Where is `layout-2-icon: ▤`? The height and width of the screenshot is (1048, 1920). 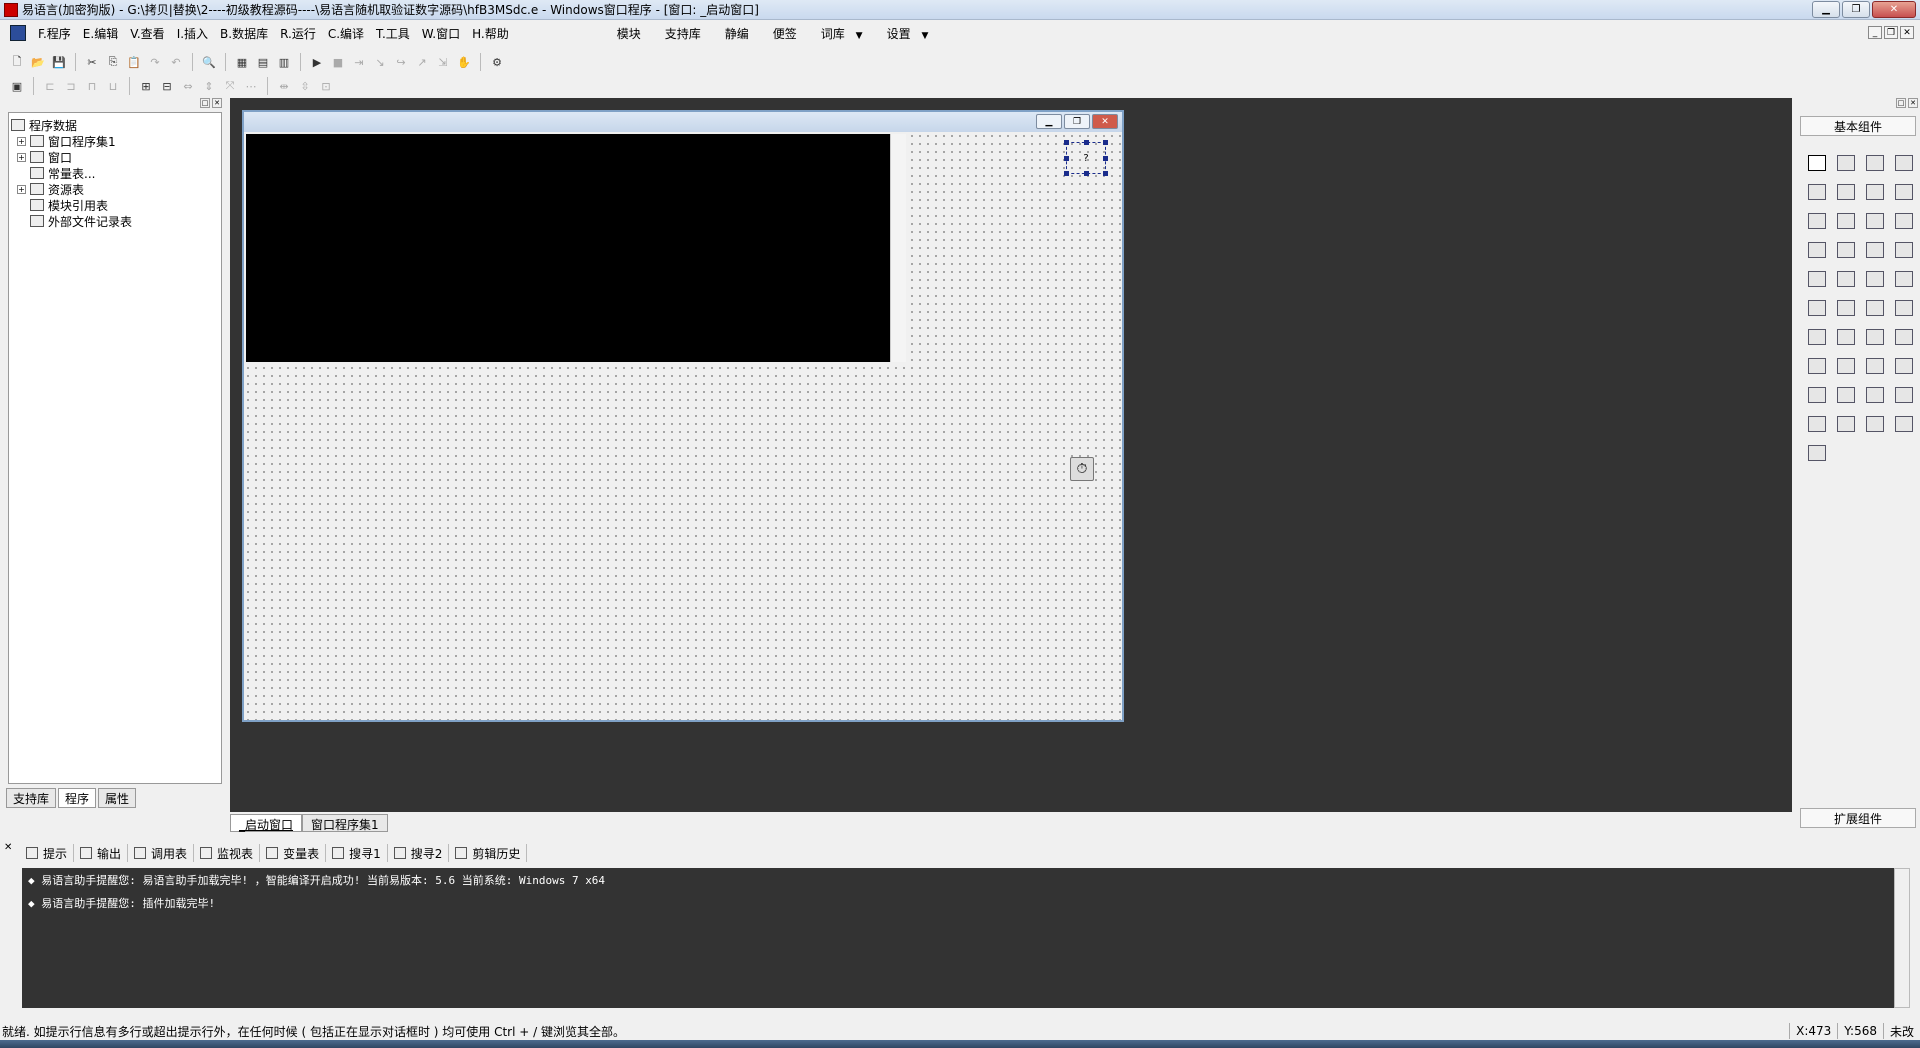
layout-2-icon: ▤ is located at coordinates (263, 62).